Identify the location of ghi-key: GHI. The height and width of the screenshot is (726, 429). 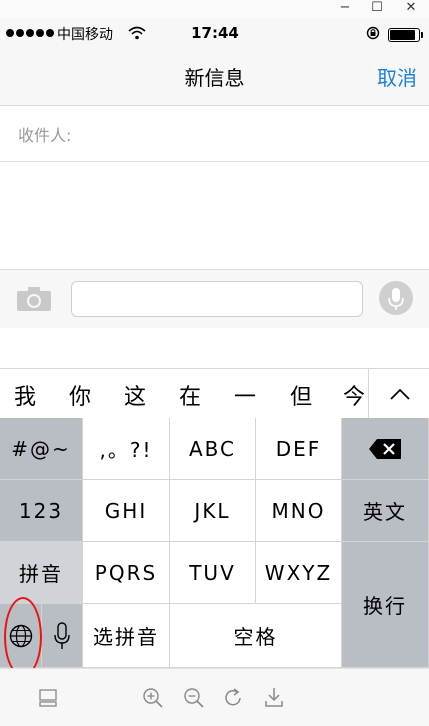
(126, 511).